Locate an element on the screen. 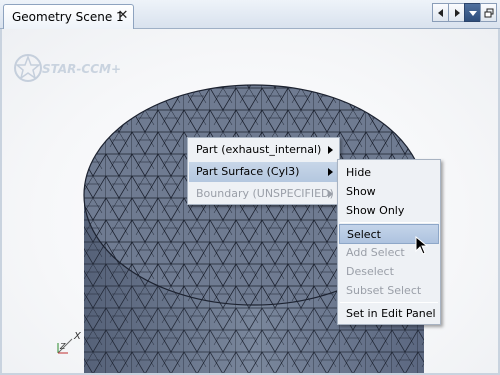 This screenshot has height=375, width=500. menu-item-subset-select: Subset Select is located at coordinates (389, 291).